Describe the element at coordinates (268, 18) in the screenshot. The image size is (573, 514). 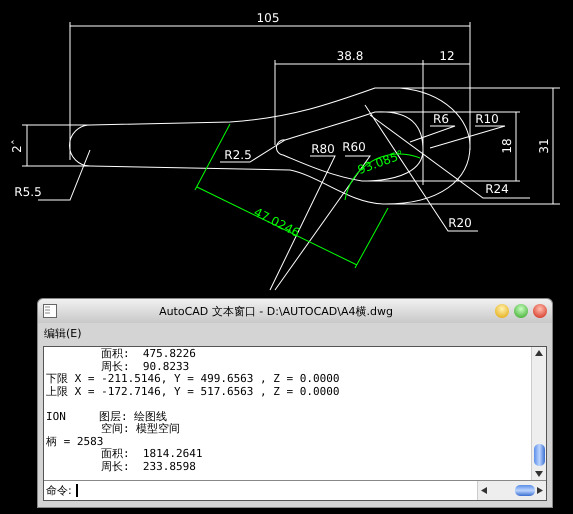
I see `dimension-label: 105` at that location.